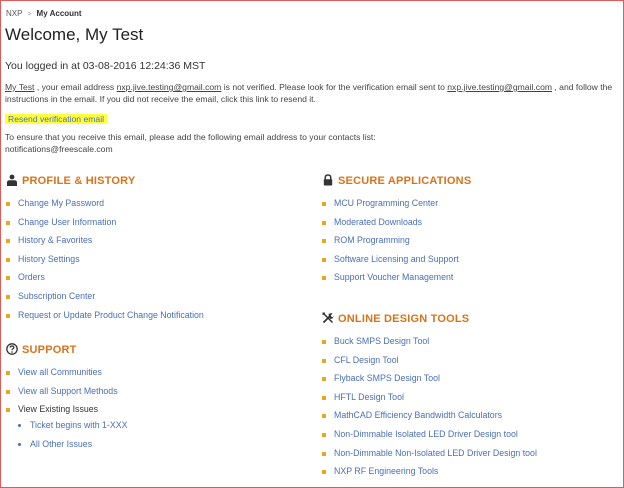  I want to click on mathcad-calculators-link: MathCAD Efficiency Bandwidth Calculators, so click(429, 419).